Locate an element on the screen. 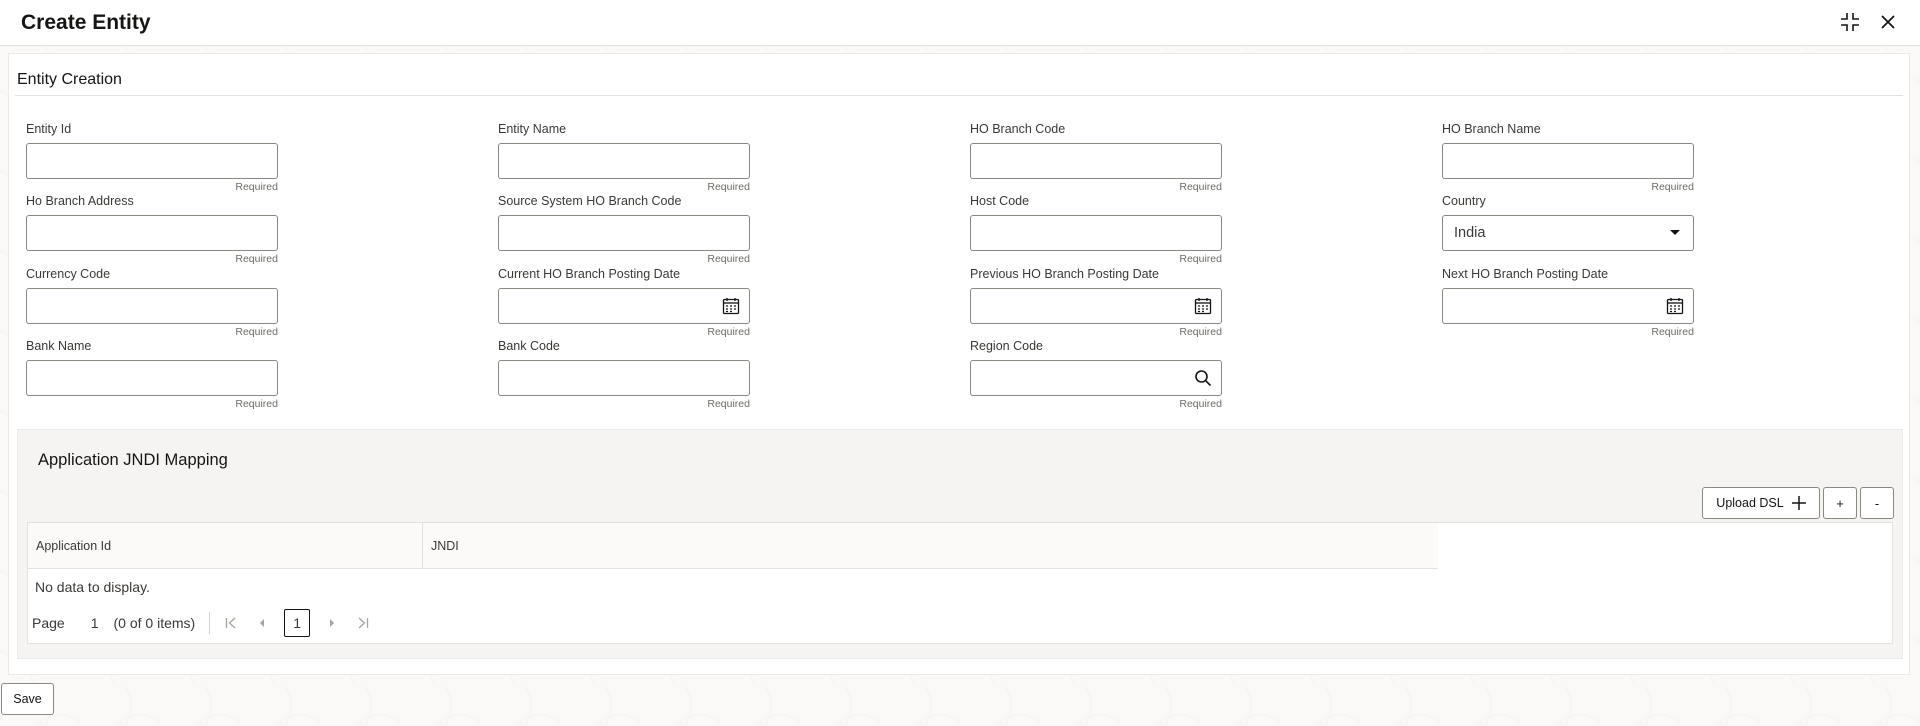 The height and width of the screenshot is (726, 1920). current-ho-branch-posting-date-input is located at coordinates (624, 306).